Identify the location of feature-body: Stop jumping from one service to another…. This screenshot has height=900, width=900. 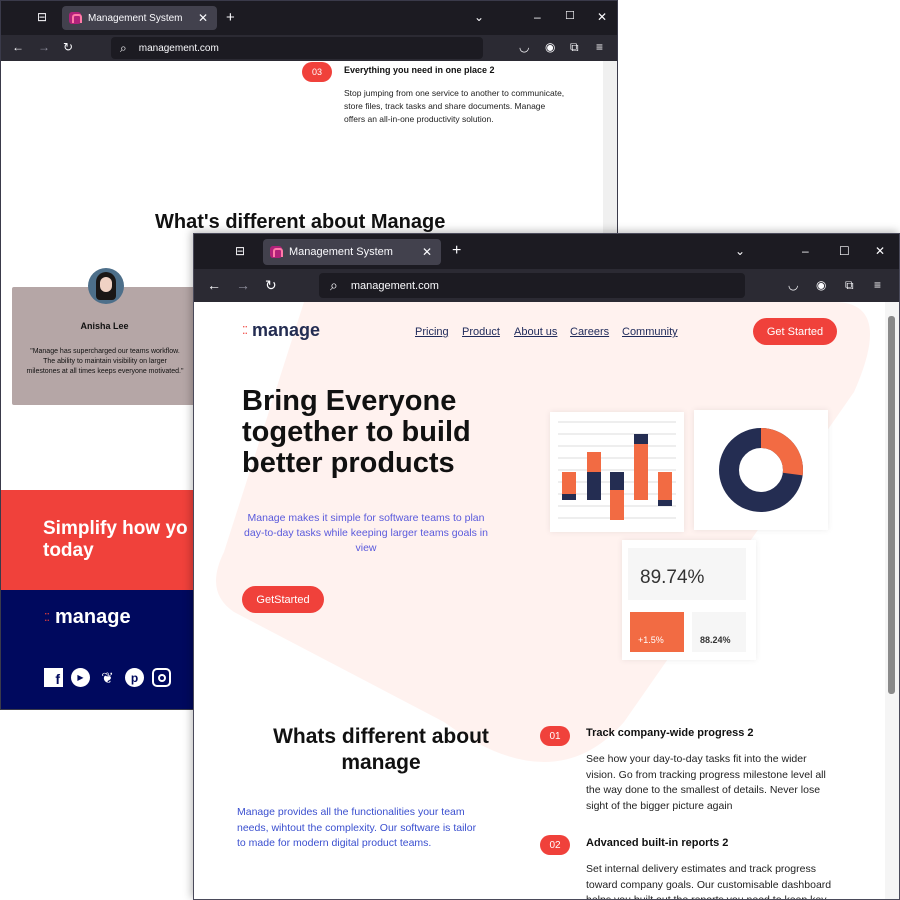
(454, 106).